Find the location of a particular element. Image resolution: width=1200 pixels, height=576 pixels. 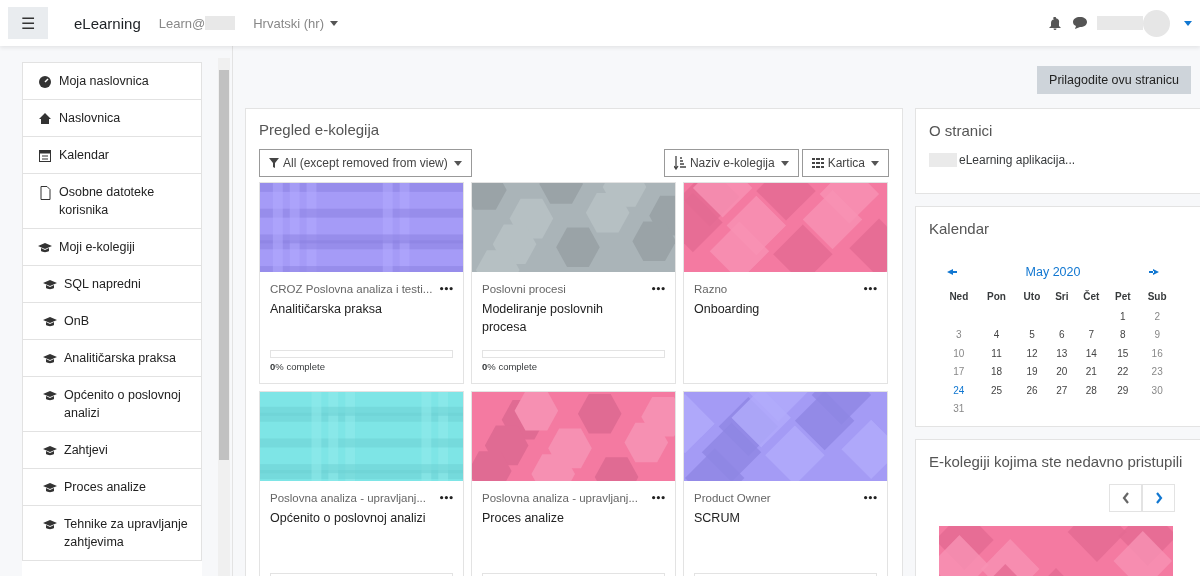

calendar-day: 23 is located at coordinates (1157, 372).